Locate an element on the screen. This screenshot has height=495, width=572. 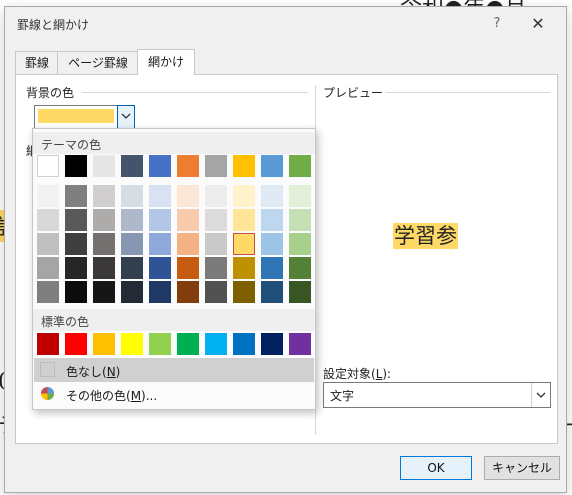
apply-to-value: 文字 is located at coordinates (342, 396).